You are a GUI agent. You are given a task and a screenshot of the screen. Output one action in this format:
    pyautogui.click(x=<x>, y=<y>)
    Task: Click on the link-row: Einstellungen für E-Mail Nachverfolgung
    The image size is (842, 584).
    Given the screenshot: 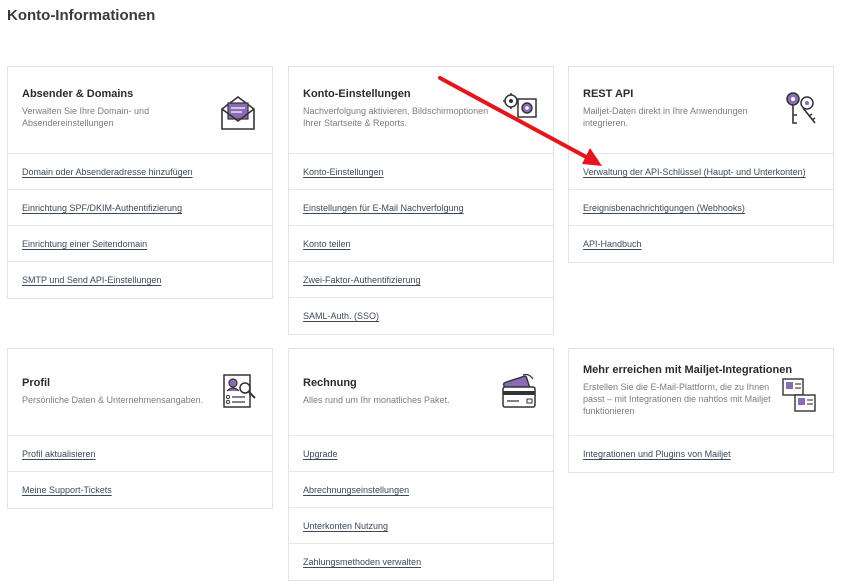 What is the action you would take?
    pyautogui.click(x=421, y=208)
    